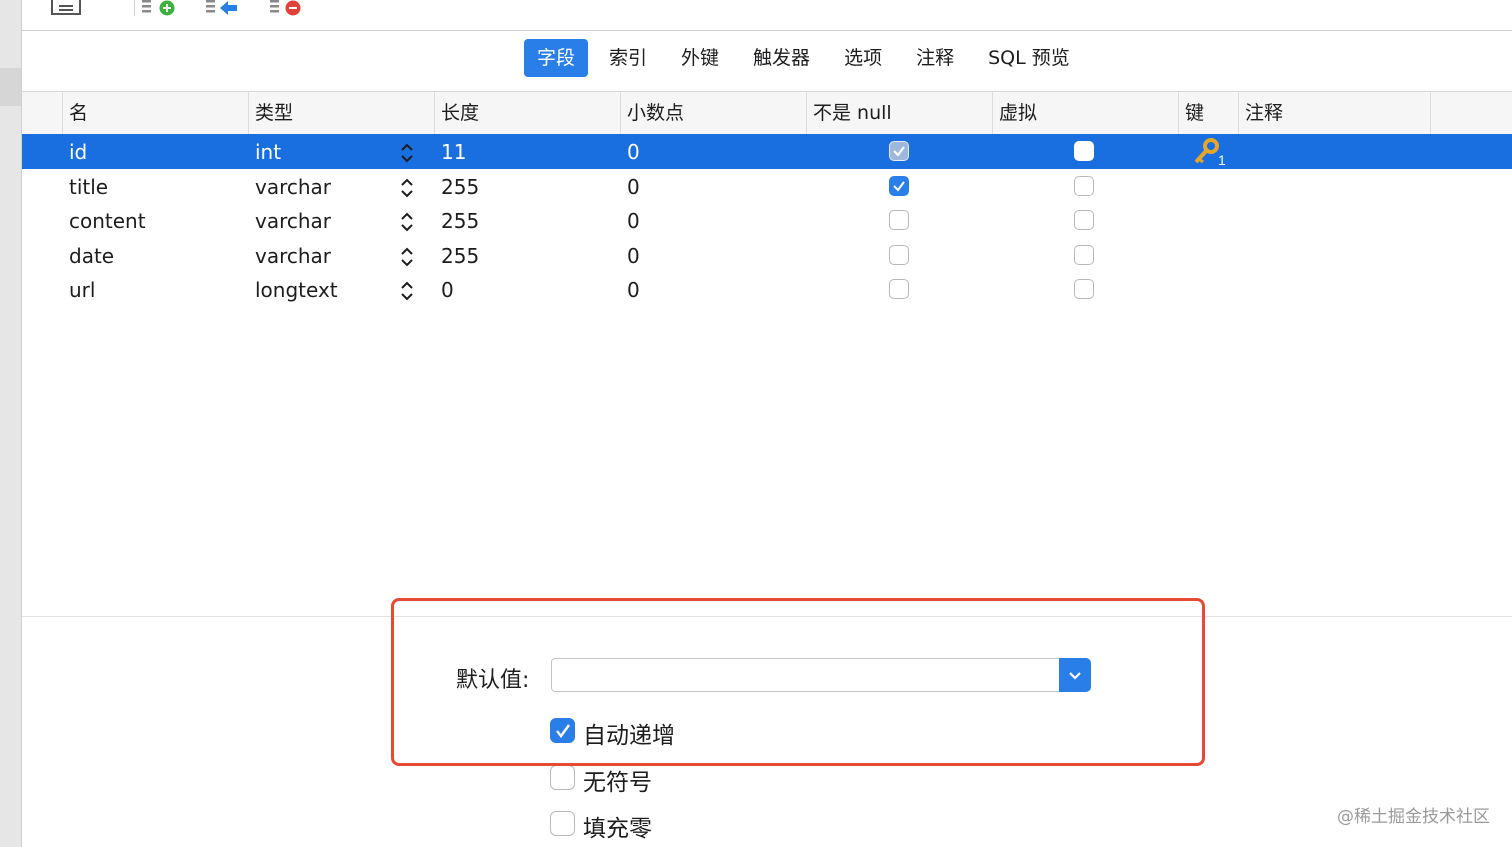 The image size is (1512, 847). What do you see at coordinates (1334, 113) in the screenshot?
I see `column-header-comment: 注释` at bounding box center [1334, 113].